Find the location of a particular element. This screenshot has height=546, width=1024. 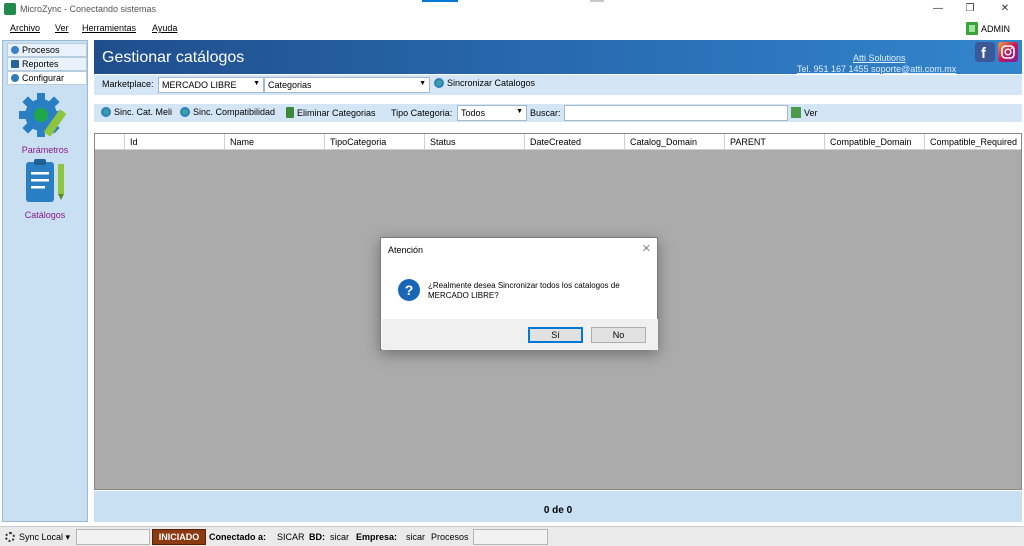

tab-procesos: Procesos is located at coordinates (47, 50).